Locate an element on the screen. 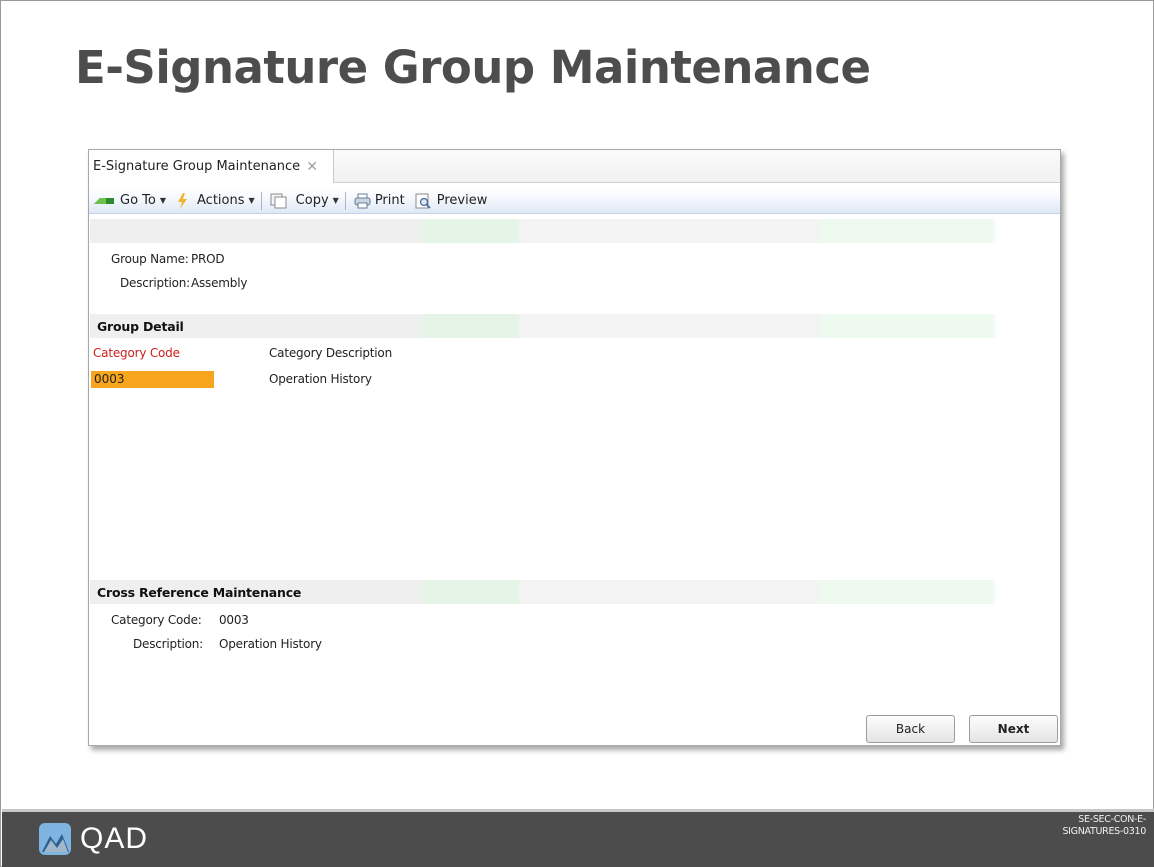 This screenshot has height=867, width=1154. group-detail-header: Group Detail is located at coordinates (575, 326).